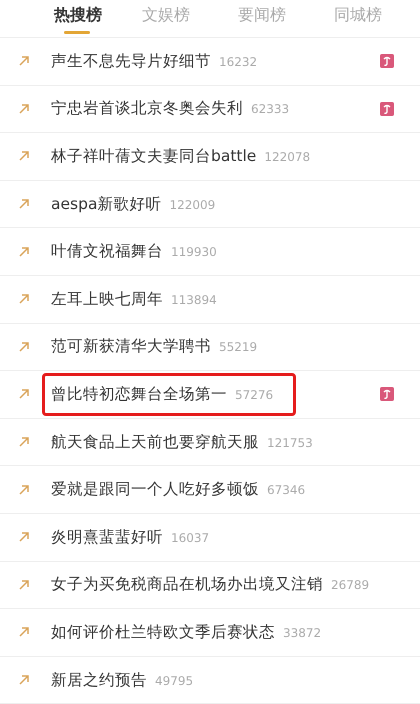 This screenshot has height=704, width=420. Describe the element at coordinates (302, 633) in the screenshot. I see `heat-count: 33872` at that location.